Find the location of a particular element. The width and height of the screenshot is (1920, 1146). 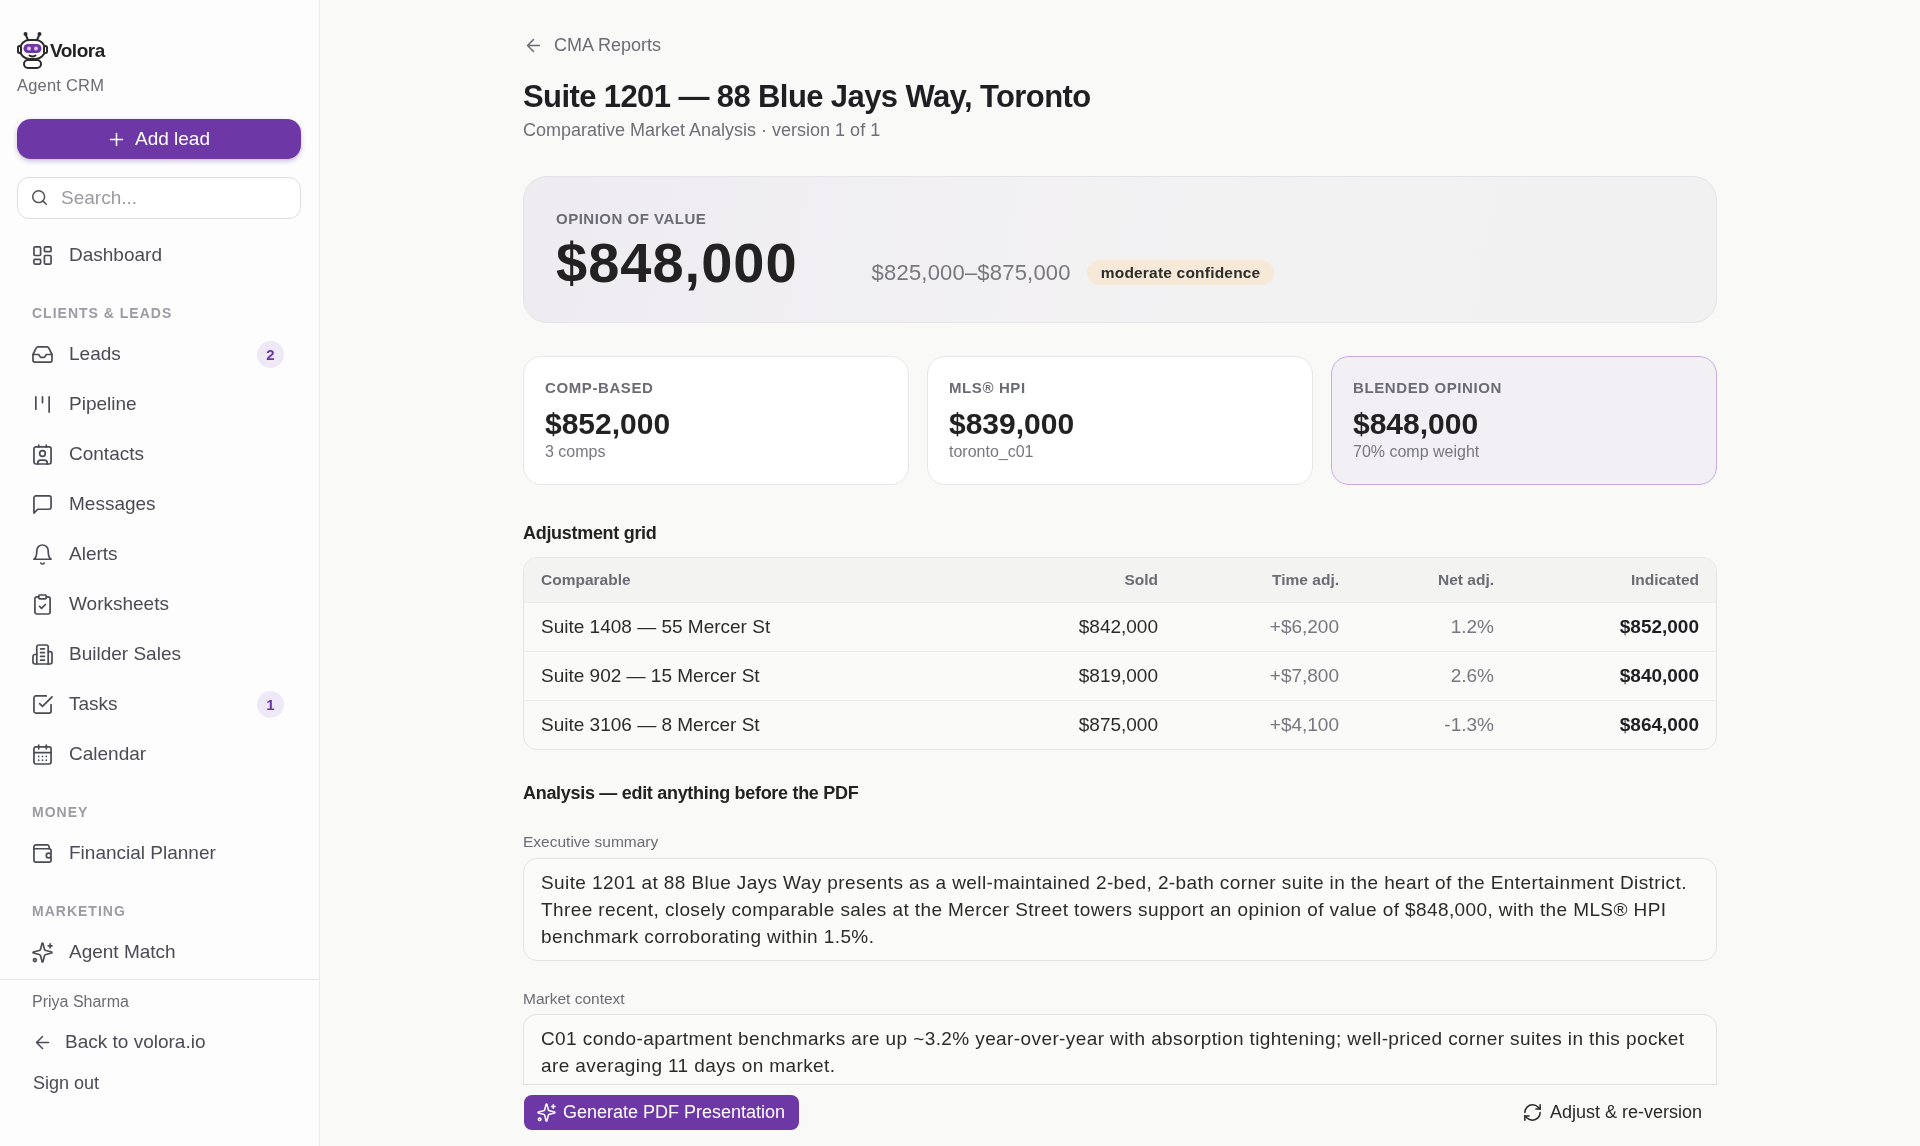

chat-bubble-icon is located at coordinates (42, 504).